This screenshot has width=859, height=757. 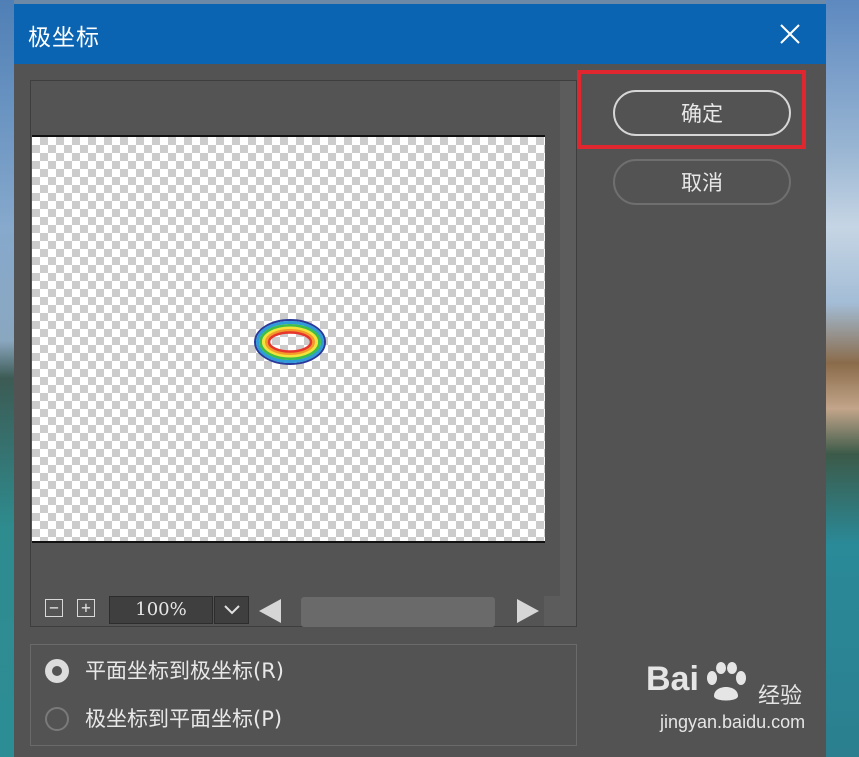 I want to click on chevron-down-icon, so click(x=232, y=610).